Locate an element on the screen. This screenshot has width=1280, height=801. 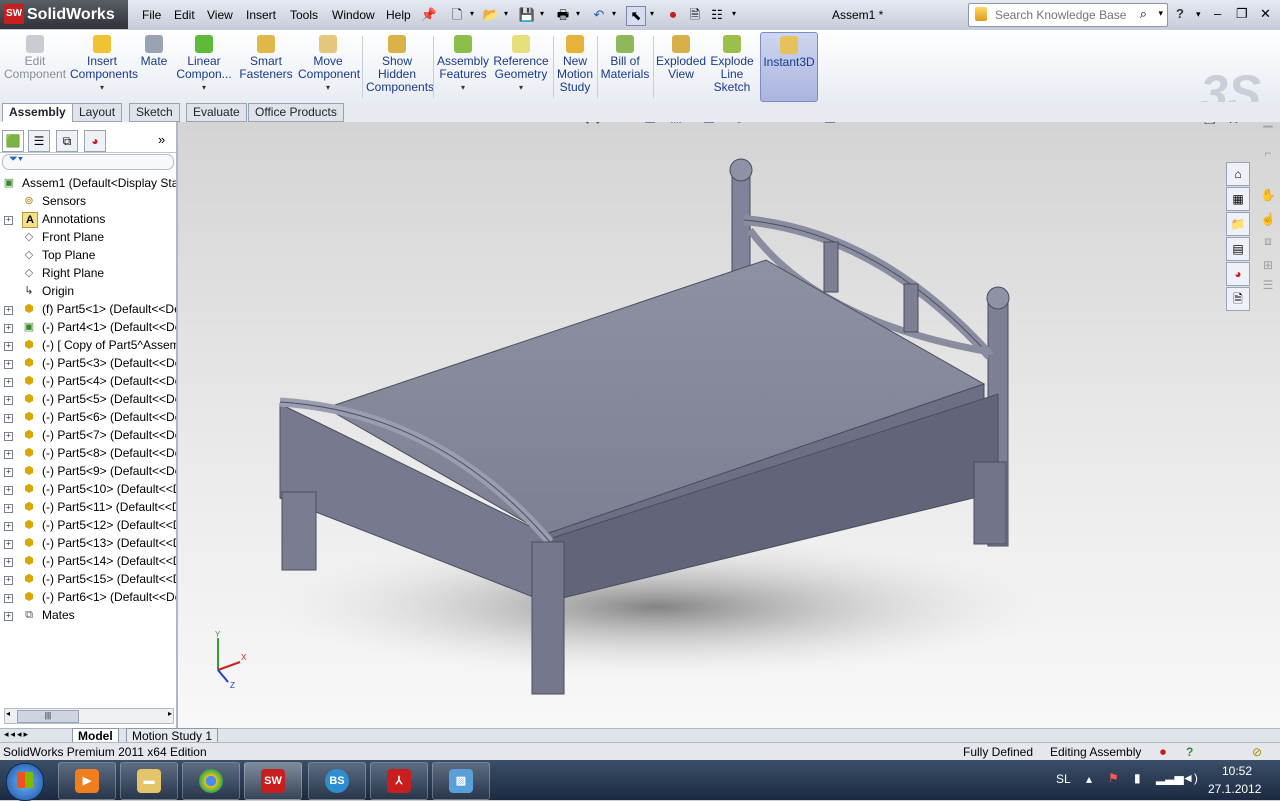
new-document-icon: 🗋 is located at coordinates (457, 15).